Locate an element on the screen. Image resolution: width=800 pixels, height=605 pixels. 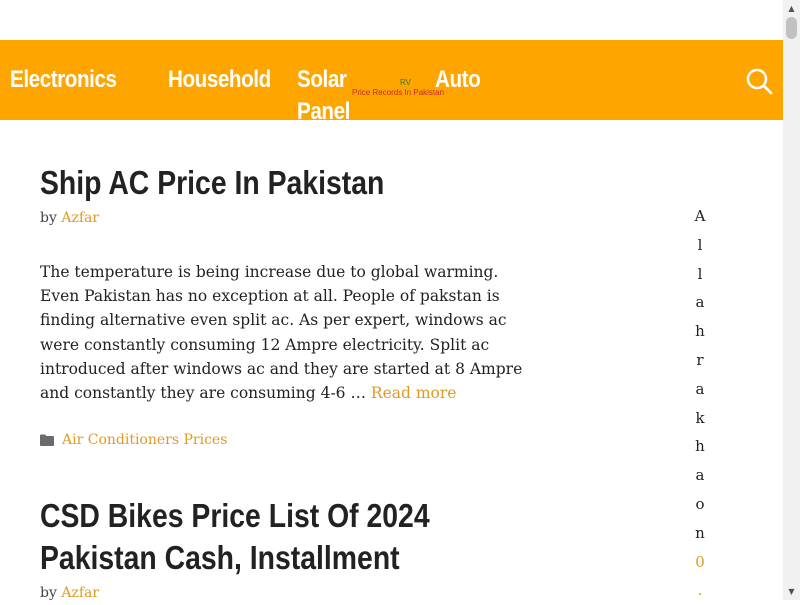
post-category: Air Conditioners Prices is located at coordinates (133, 440).